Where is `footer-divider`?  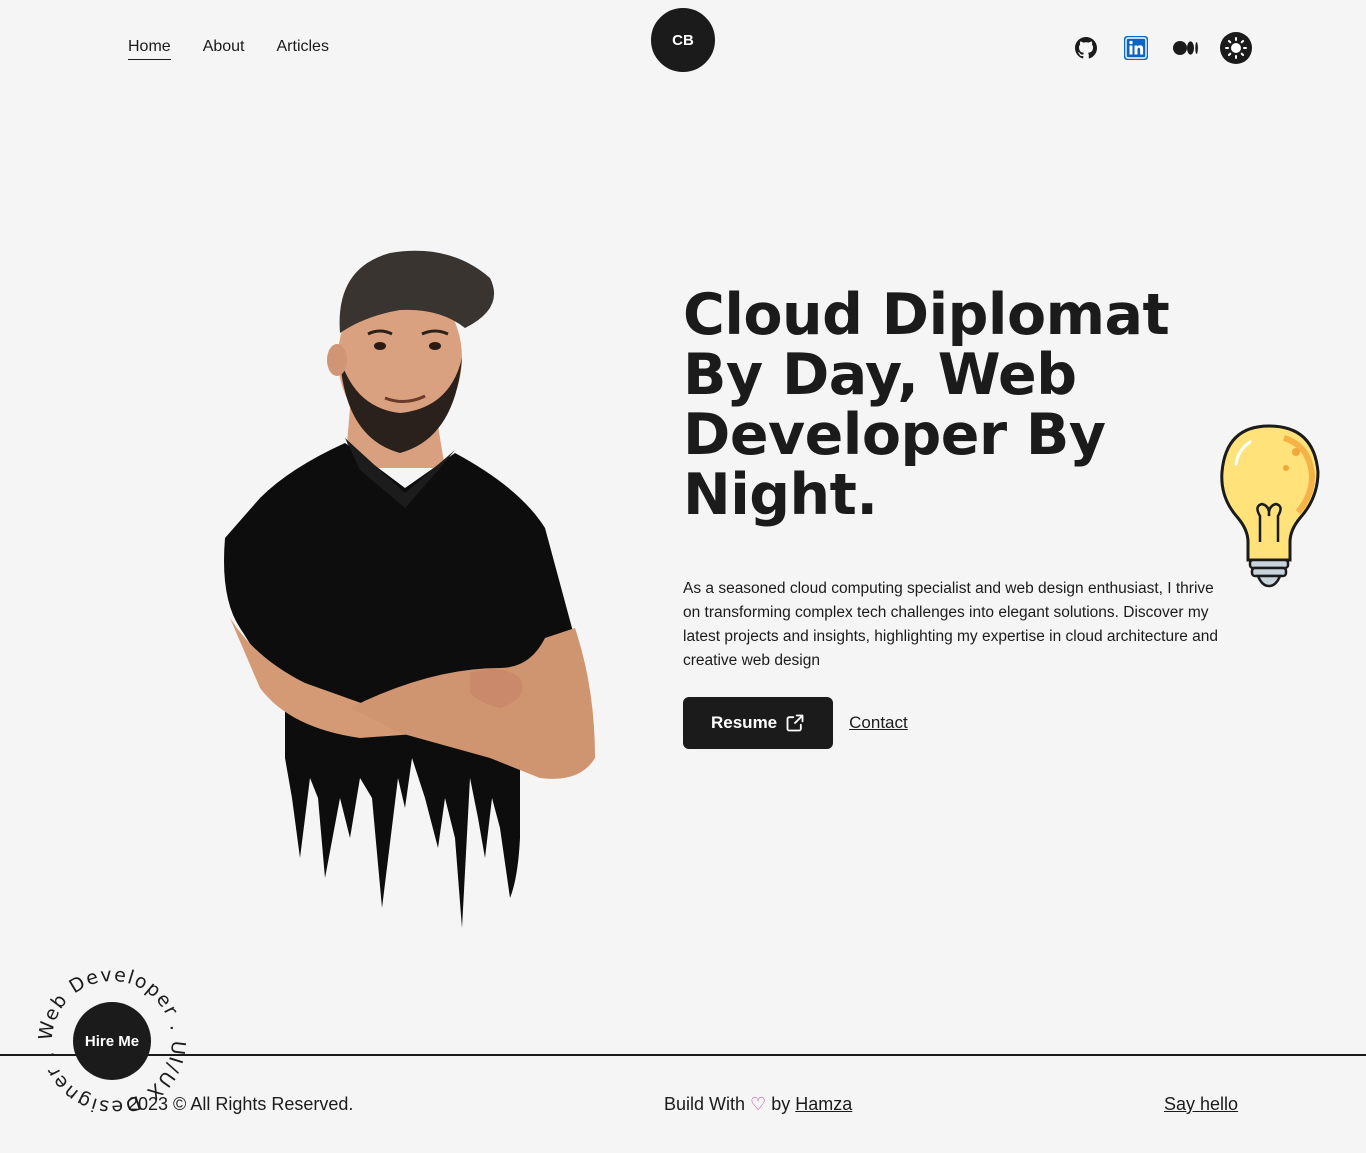 footer-divider is located at coordinates (683, 1055).